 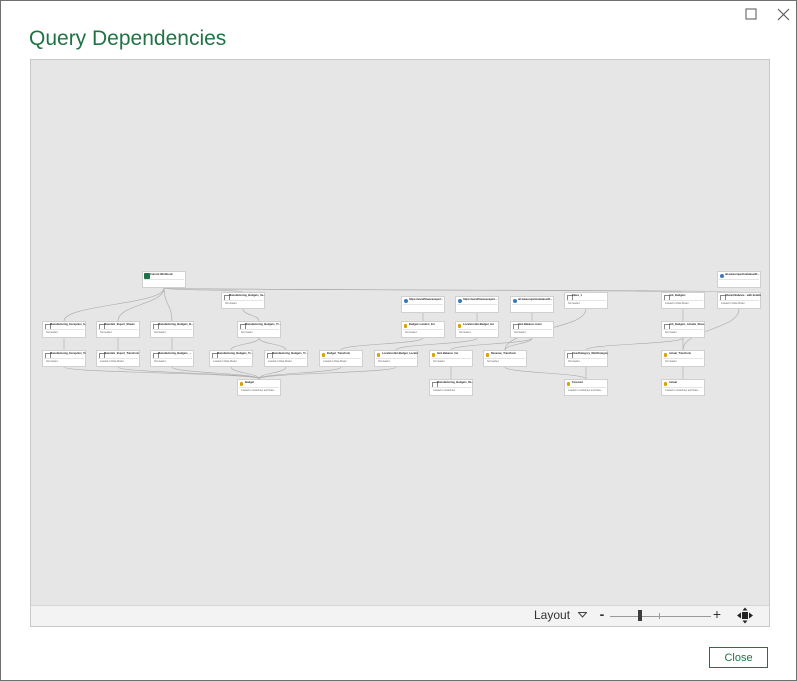 What do you see at coordinates (249, 382) in the screenshot?
I see `query-node-name: Budget` at bounding box center [249, 382].